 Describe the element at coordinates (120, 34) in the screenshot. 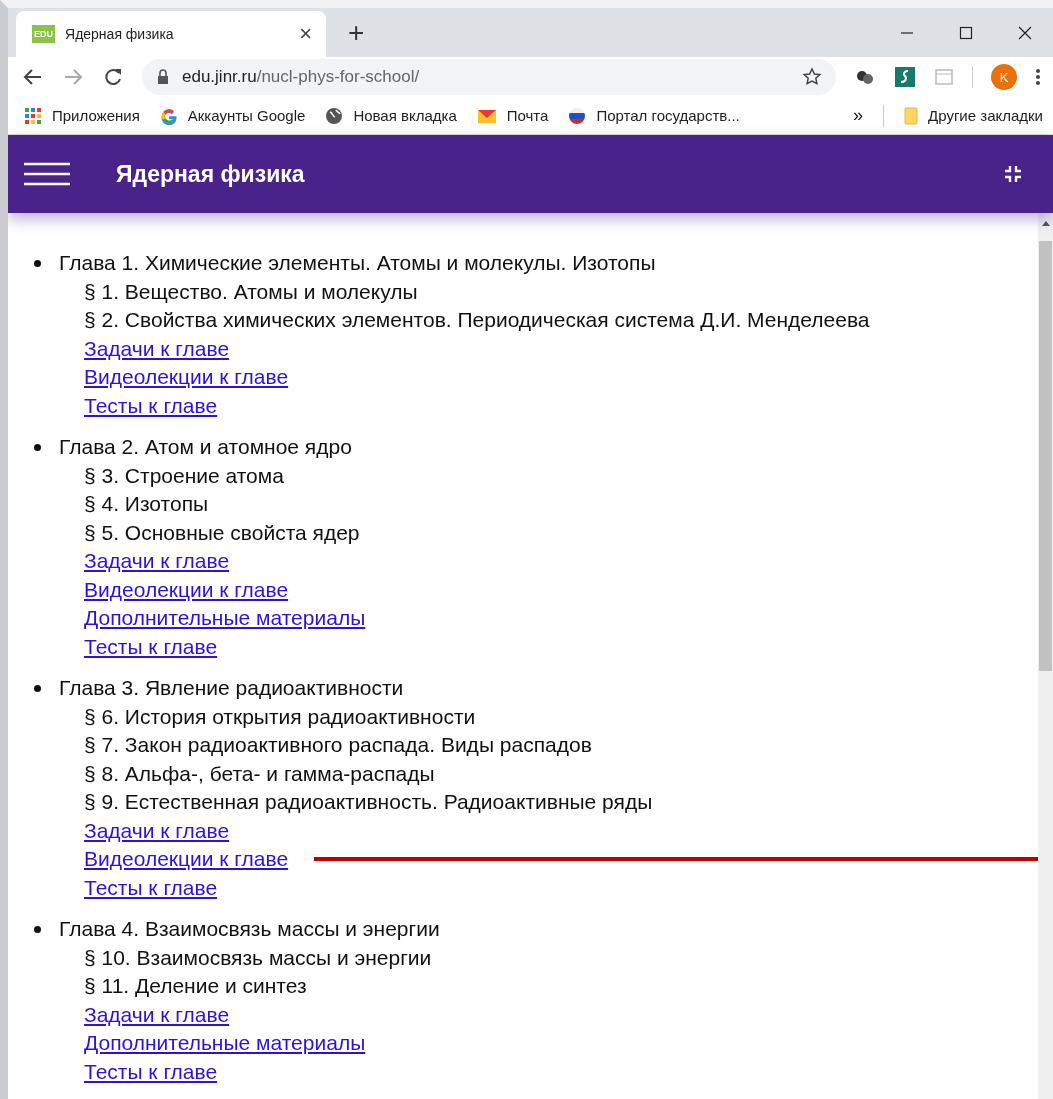

I see `tab-title: Ядерная физика` at that location.